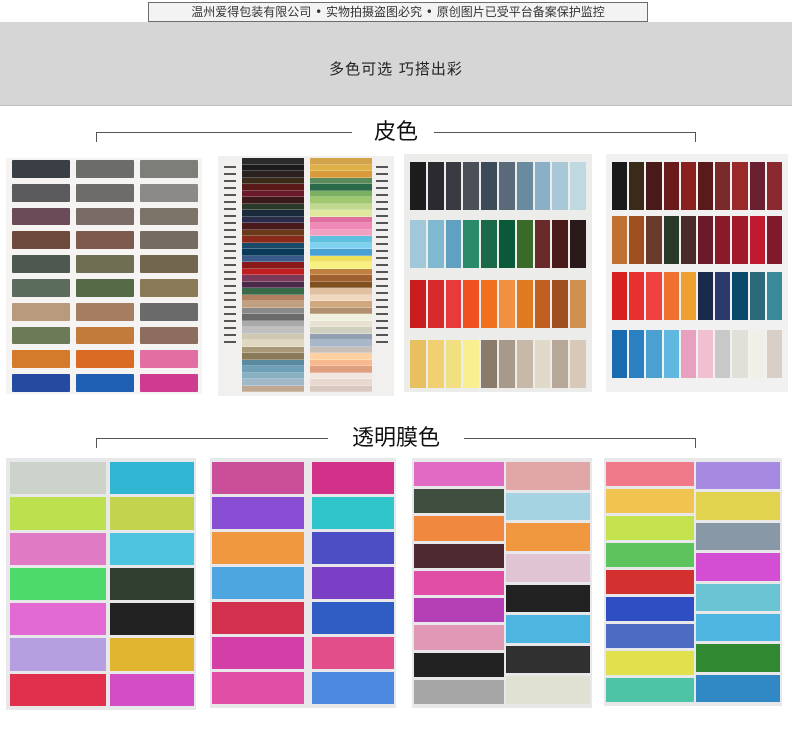 This screenshot has width=792, height=734. What do you see at coordinates (395, 132) in the screenshot?
I see `section-title: 皮色` at bounding box center [395, 132].